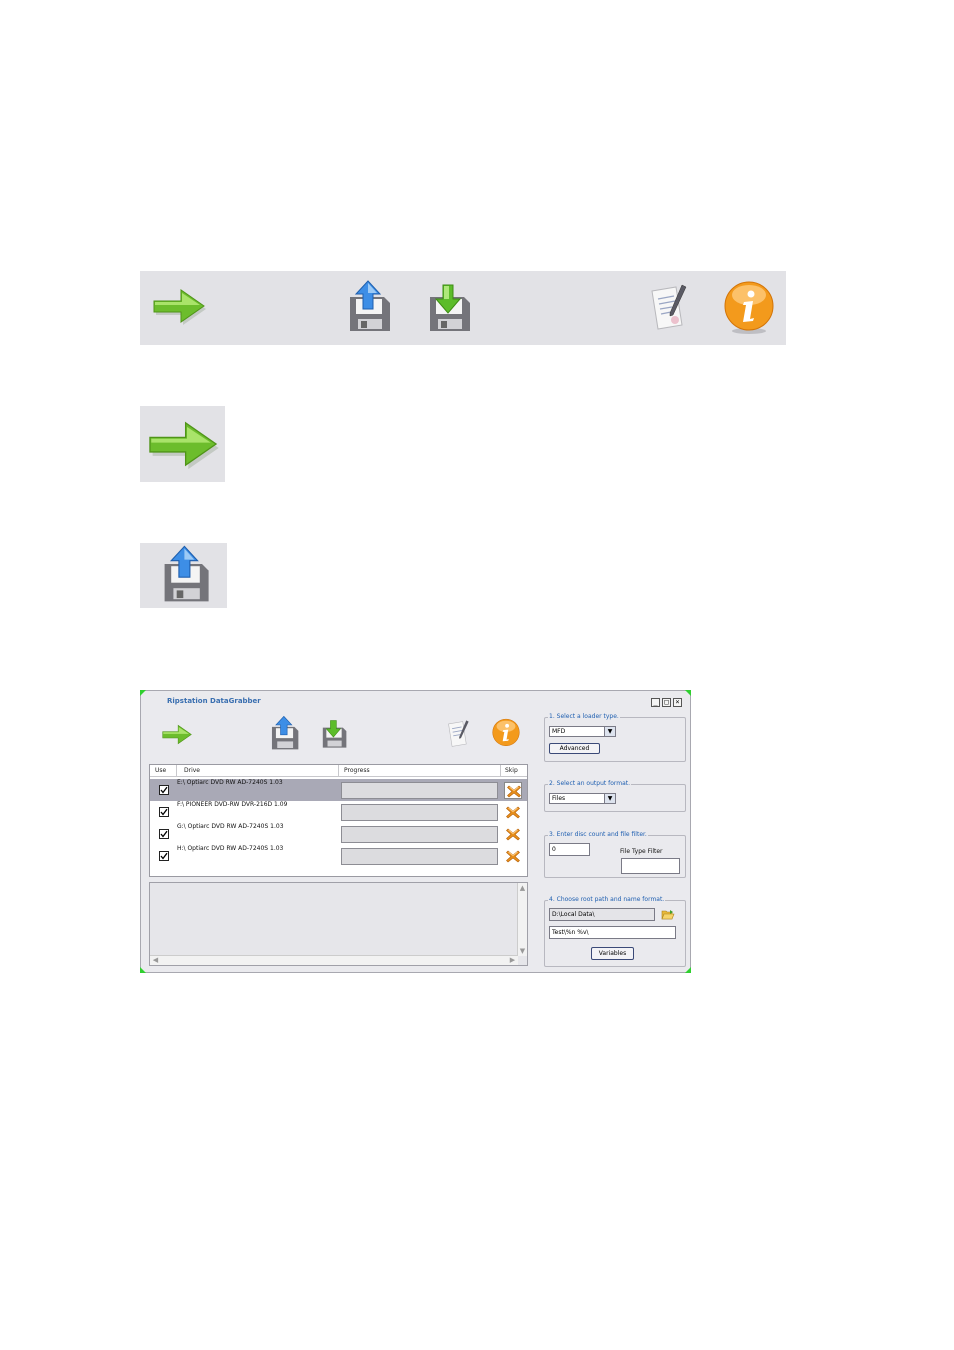 The image size is (954, 1350). What do you see at coordinates (598, 834) in the screenshot?
I see `disc-count-group-label: 3. Enter disc count and file filter.` at bounding box center [598, 834].